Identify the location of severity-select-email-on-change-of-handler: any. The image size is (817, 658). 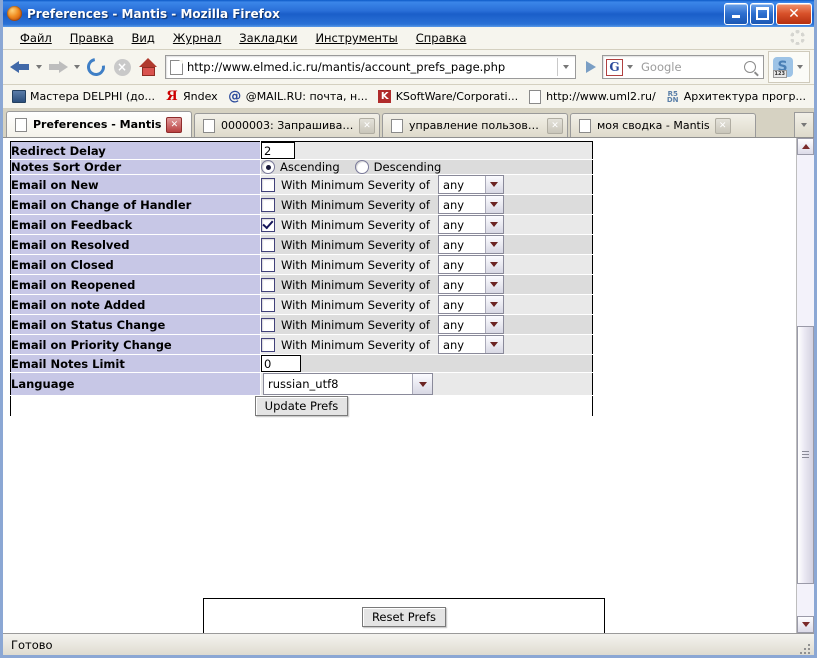
(470, 204).